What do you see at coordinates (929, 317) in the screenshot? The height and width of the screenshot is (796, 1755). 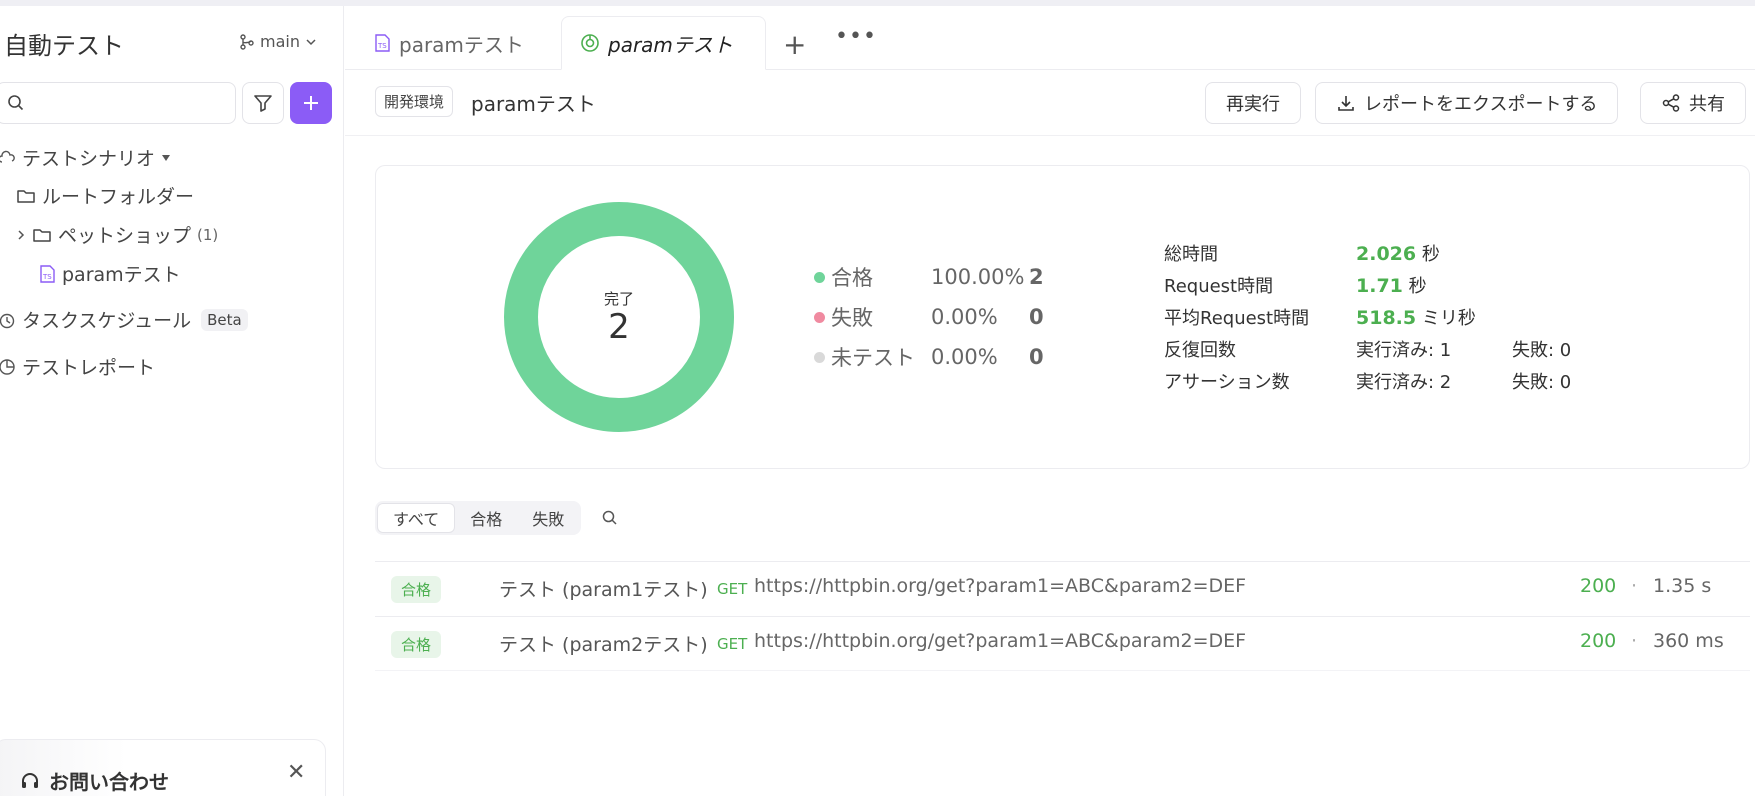 I see `legend-fail: 失敗 0.00% 0` at bounding box center [929, 317].